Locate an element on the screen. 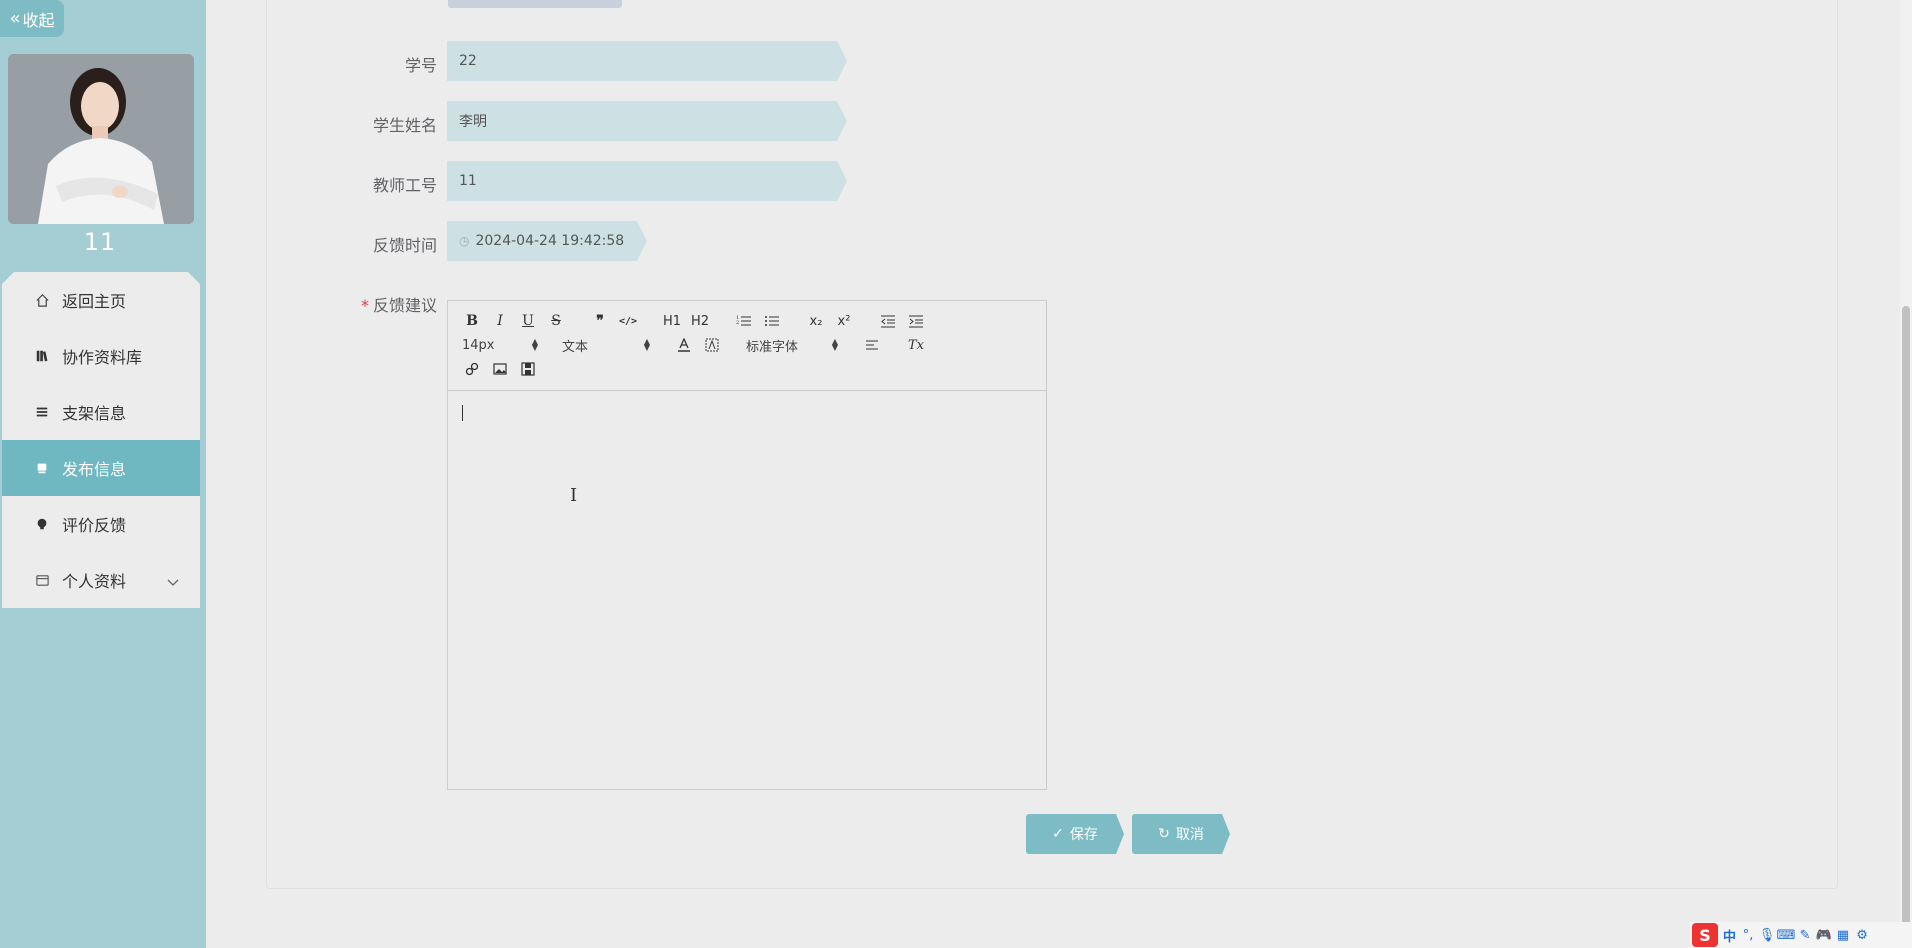 This screenshot has height=948, width=1912. align-left-icon is located at coordinates (872, 345).